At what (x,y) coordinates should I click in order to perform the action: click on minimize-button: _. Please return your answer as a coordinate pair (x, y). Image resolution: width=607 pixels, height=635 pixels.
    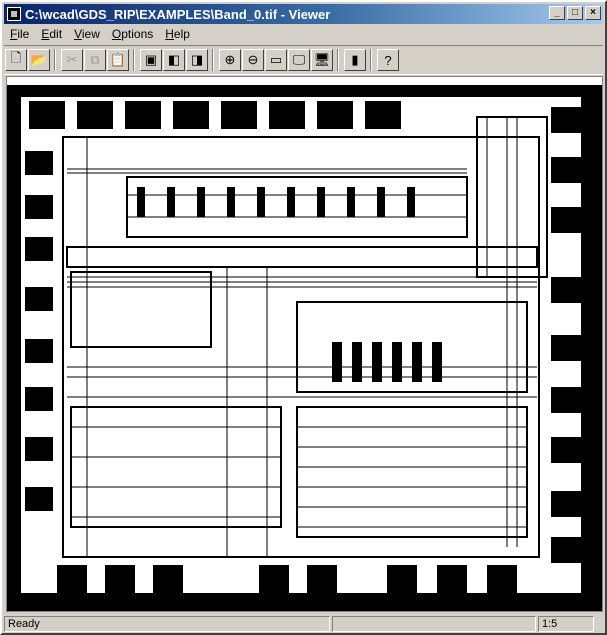
    Looking at the image, I should click on (557, 13).